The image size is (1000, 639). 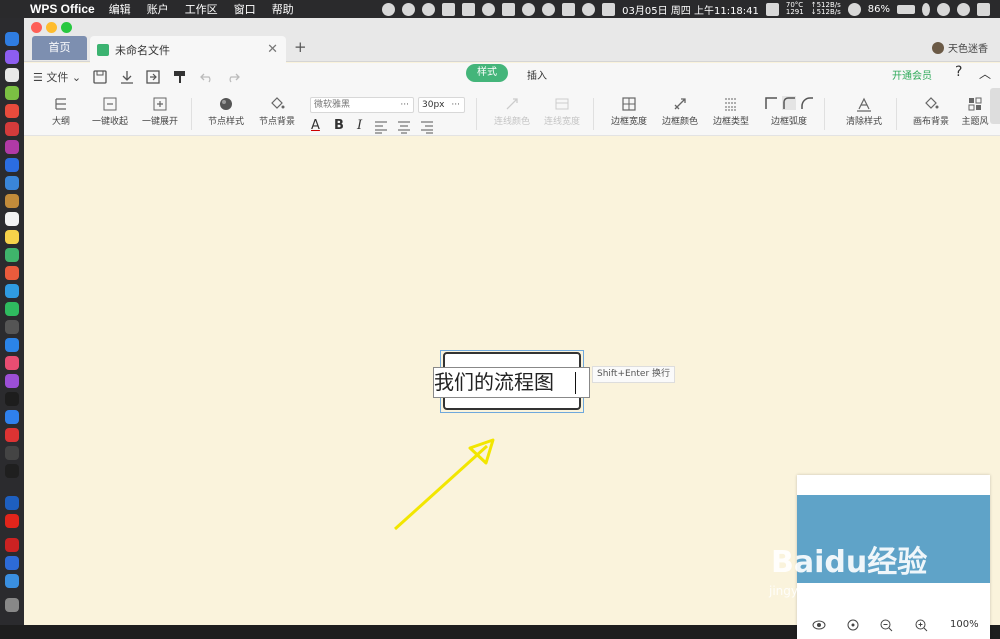 What do you see at coordinates (158, 9) in the screenshot?
I see `menu-account: 账户` at bounding box center [158, 9].